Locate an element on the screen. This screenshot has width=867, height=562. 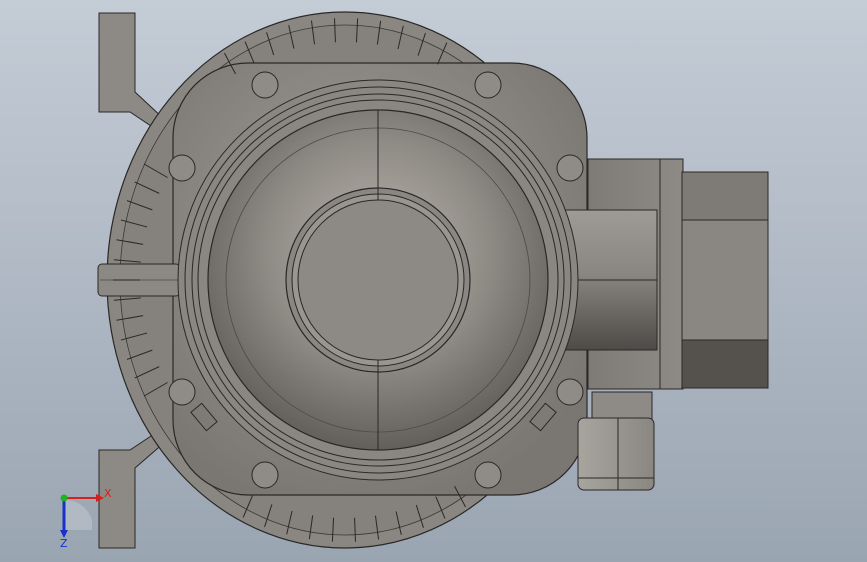
x-axis-arrowhead is located at coordinates (100, 498).